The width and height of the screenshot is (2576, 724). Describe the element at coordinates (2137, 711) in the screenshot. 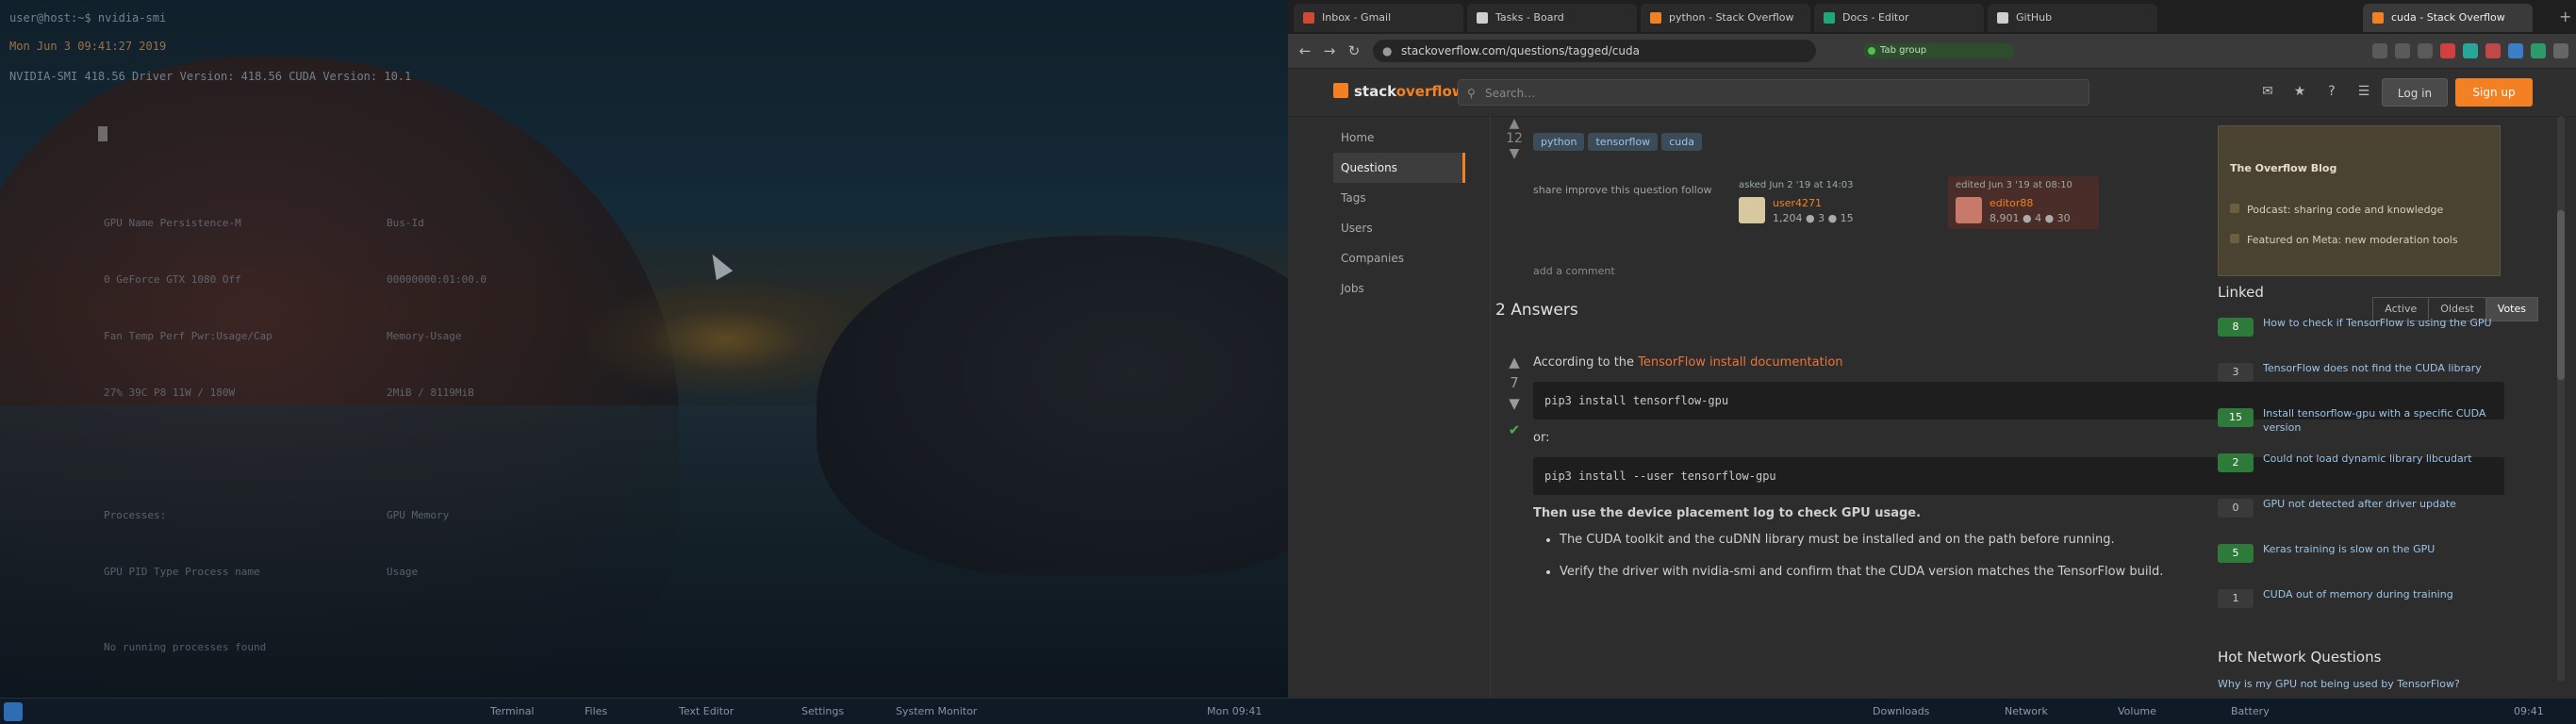

I see `taskbar-item: Volume` at that location.